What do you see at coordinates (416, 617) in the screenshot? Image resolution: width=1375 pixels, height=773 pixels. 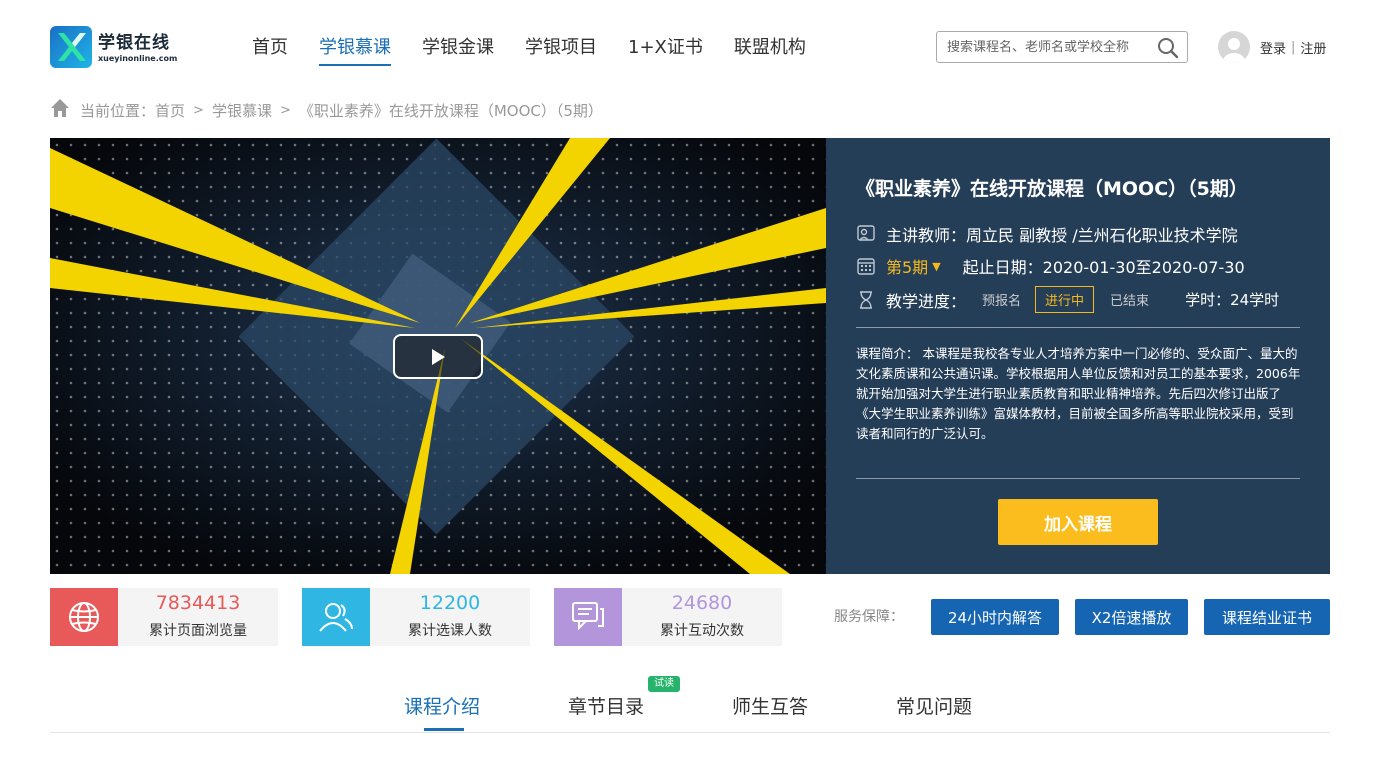 I see `stat-enrollment: 12200 累计选课人数` at bounding box center [416, 617].